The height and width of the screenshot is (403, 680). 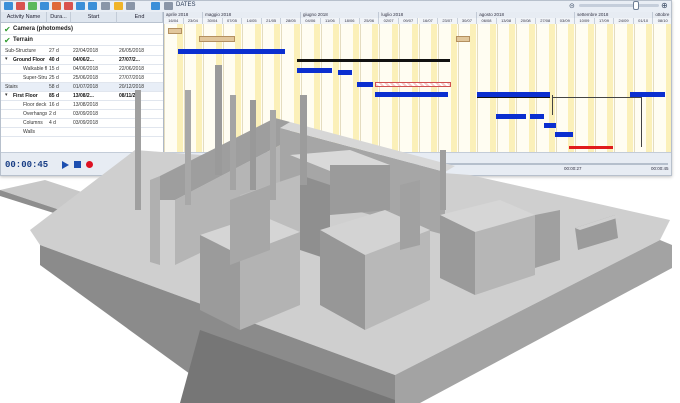 What do you see at coordinates (82, 29) in the screenshot?
I see `group-row-camera: ✔ Camera (photomeds)` at bounding box center [82, 29].